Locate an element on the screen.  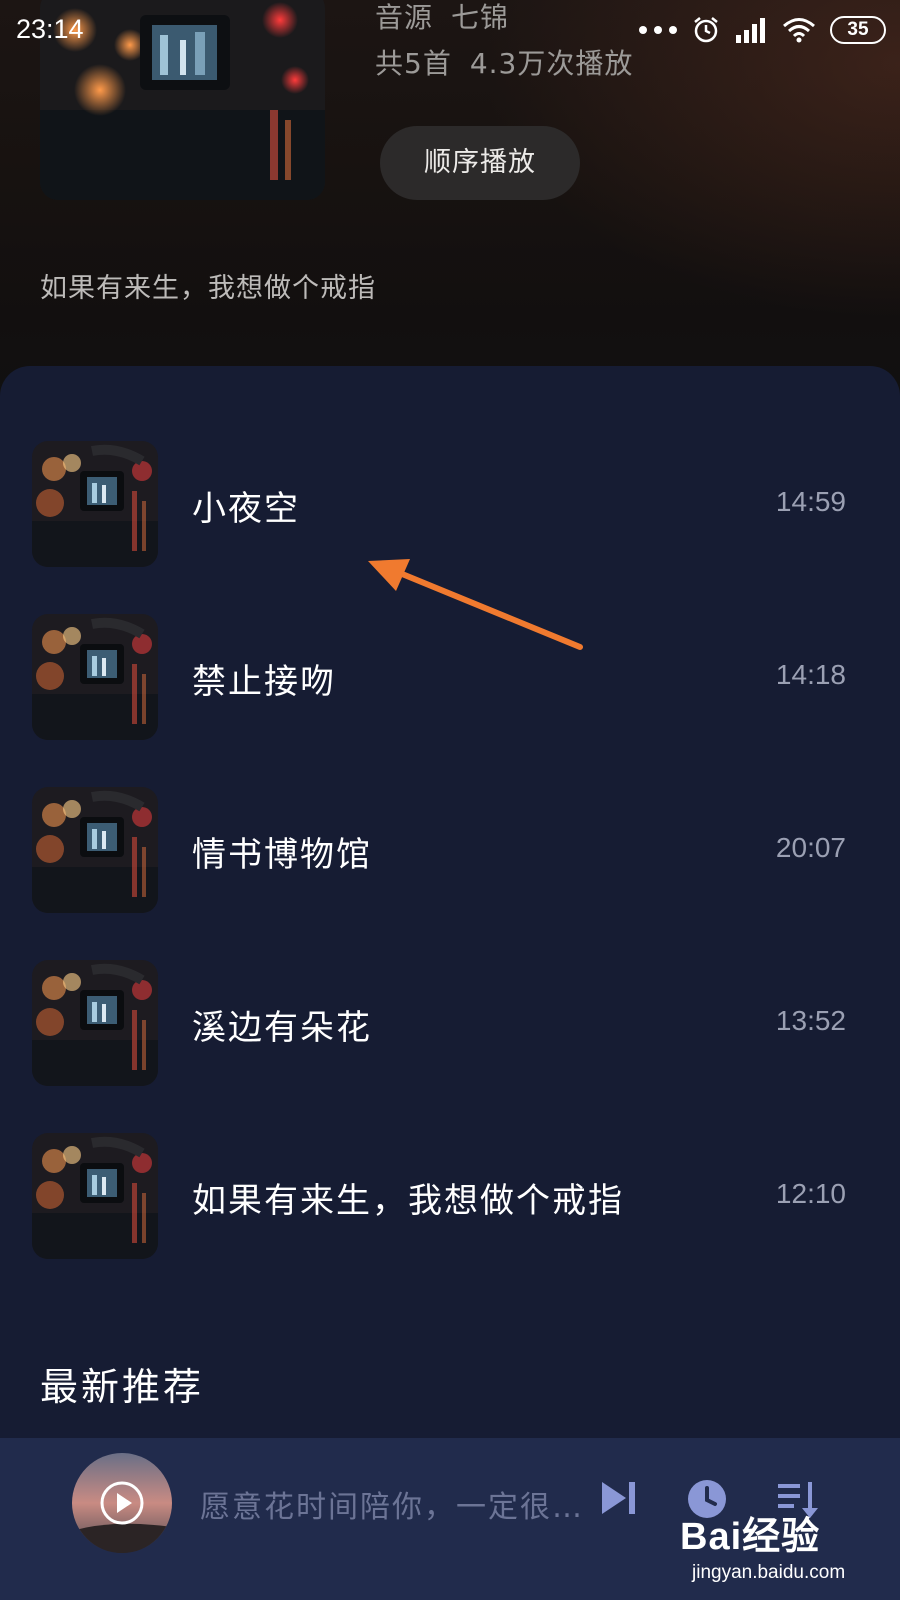
annotation-arrow is located at coordinates (475, 604).